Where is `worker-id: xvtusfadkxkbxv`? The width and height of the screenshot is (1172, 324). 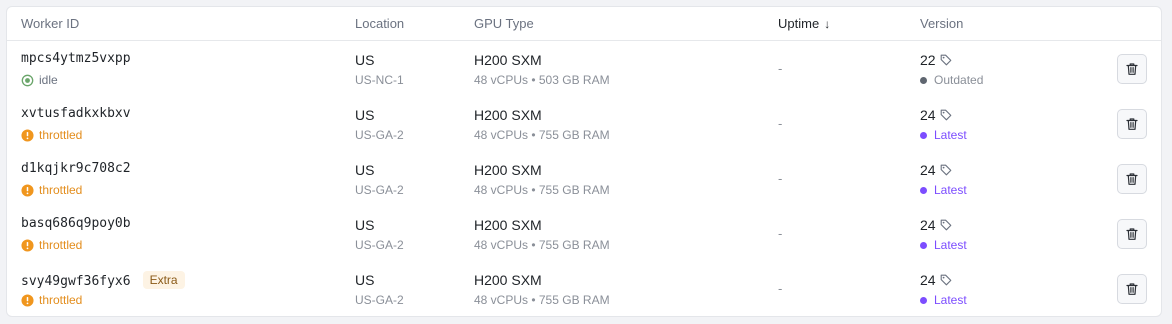
worker-id: xvtusfadkxkbxv is located at coordinates (76, 113).